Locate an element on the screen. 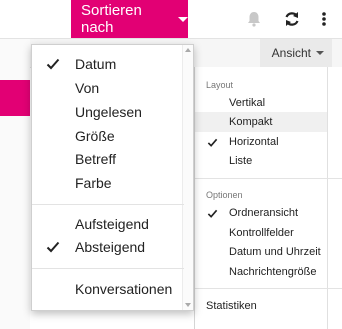 This screenshot has height=329, width=342. sort-item-betreff: Betreff is located at coordinates (107, 159).